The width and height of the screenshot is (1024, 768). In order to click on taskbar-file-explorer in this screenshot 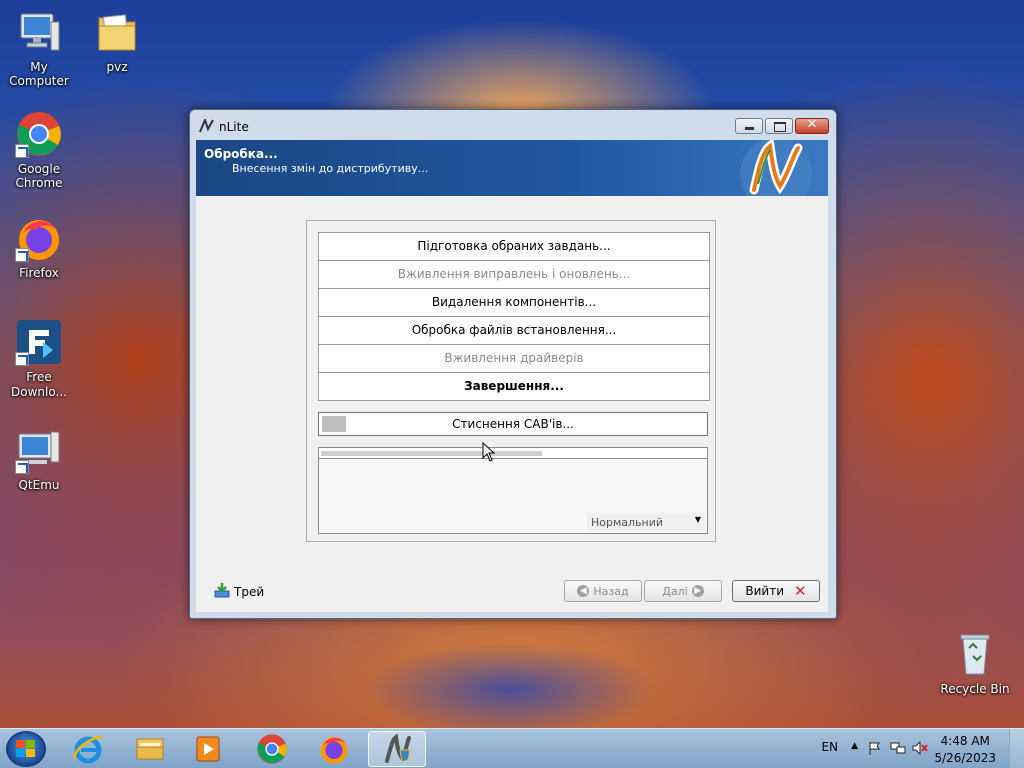, I will do `click(150, 749)`.